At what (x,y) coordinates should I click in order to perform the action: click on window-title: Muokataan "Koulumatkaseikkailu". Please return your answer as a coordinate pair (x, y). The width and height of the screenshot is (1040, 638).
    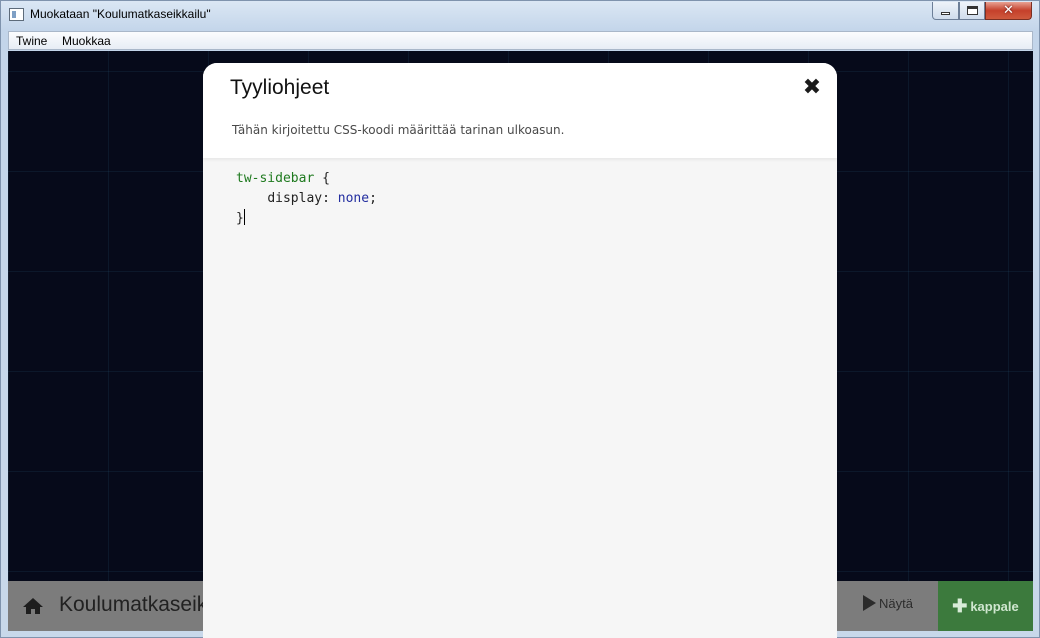
    Looking at the image, I should click on (120, 14).